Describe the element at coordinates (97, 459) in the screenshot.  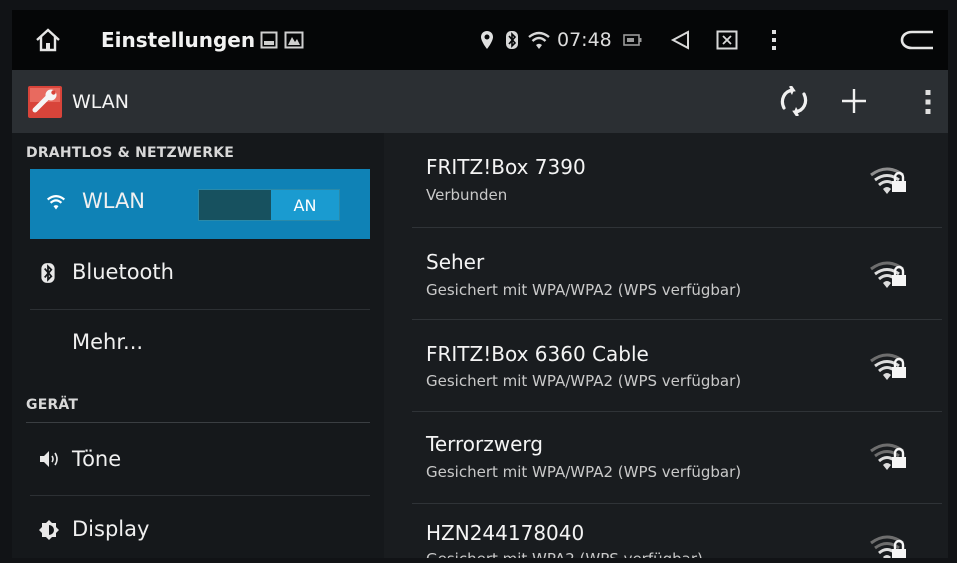
I see `sidebar-item-label: Töne` at that location.